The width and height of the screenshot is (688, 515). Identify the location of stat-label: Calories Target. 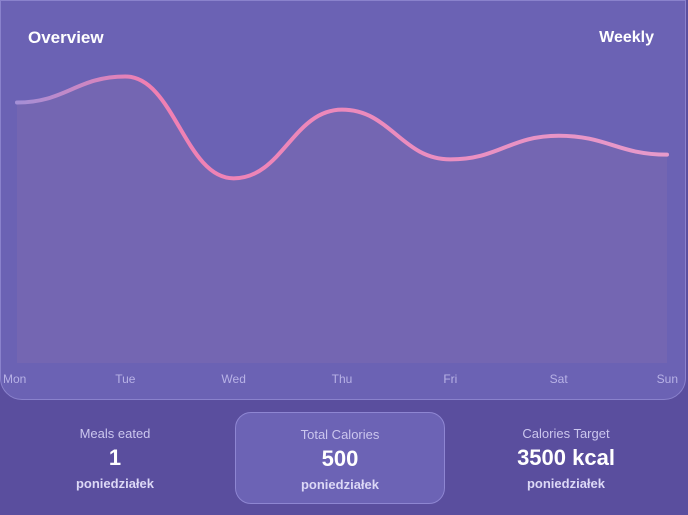
(566, 433).